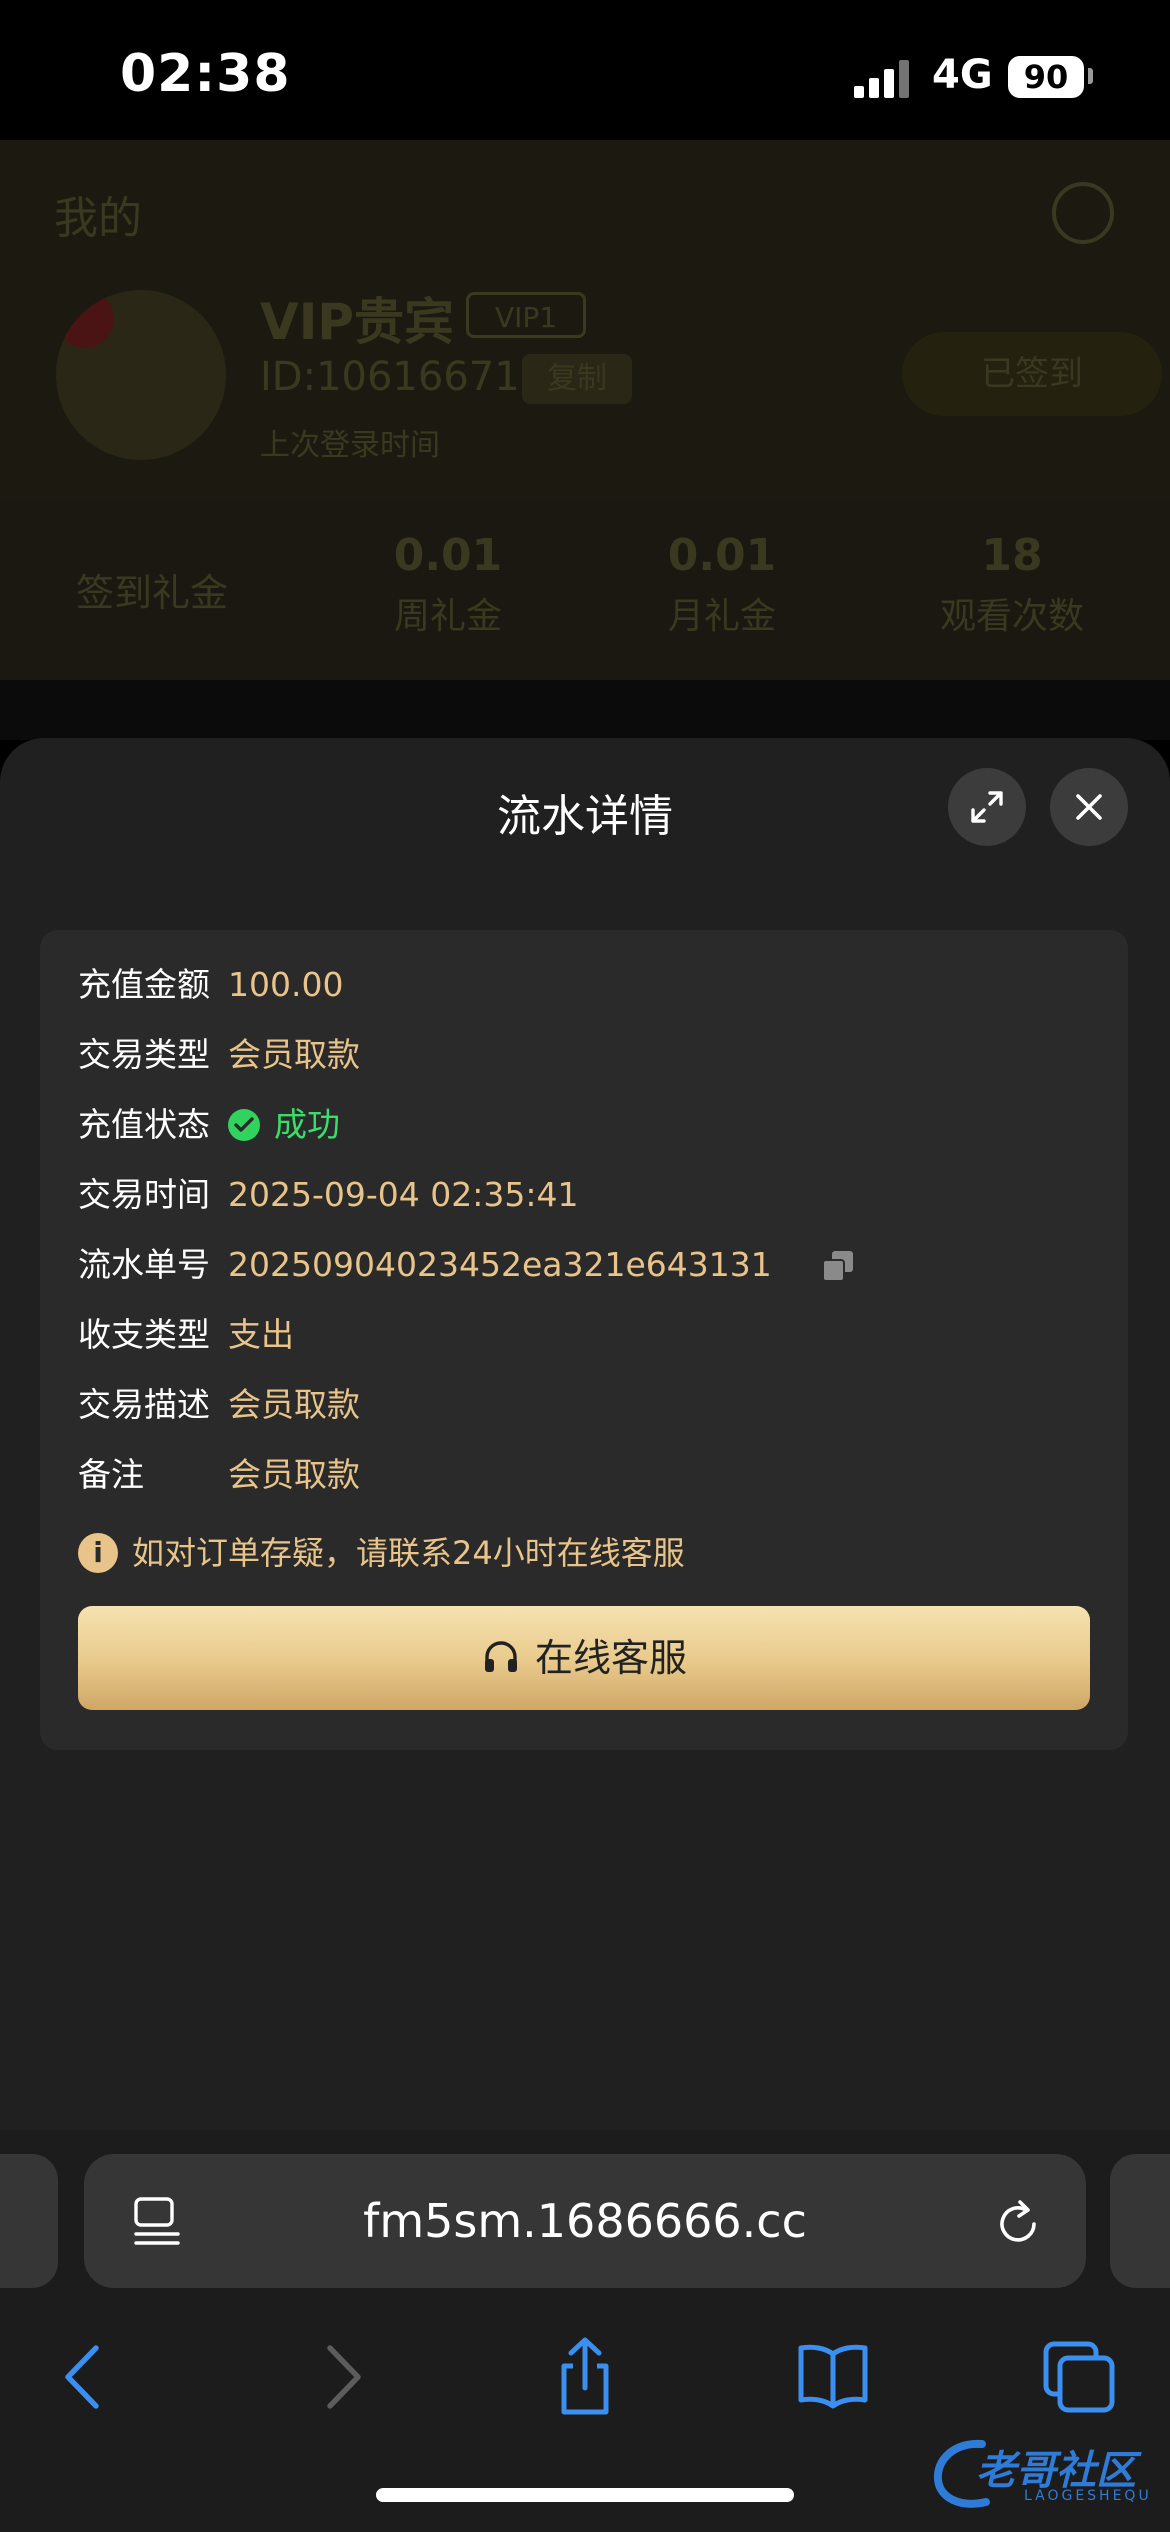  Describe the element at coordinates (144, 1054) in the screenshot. I see `detail-label: 交易类型` at that location.